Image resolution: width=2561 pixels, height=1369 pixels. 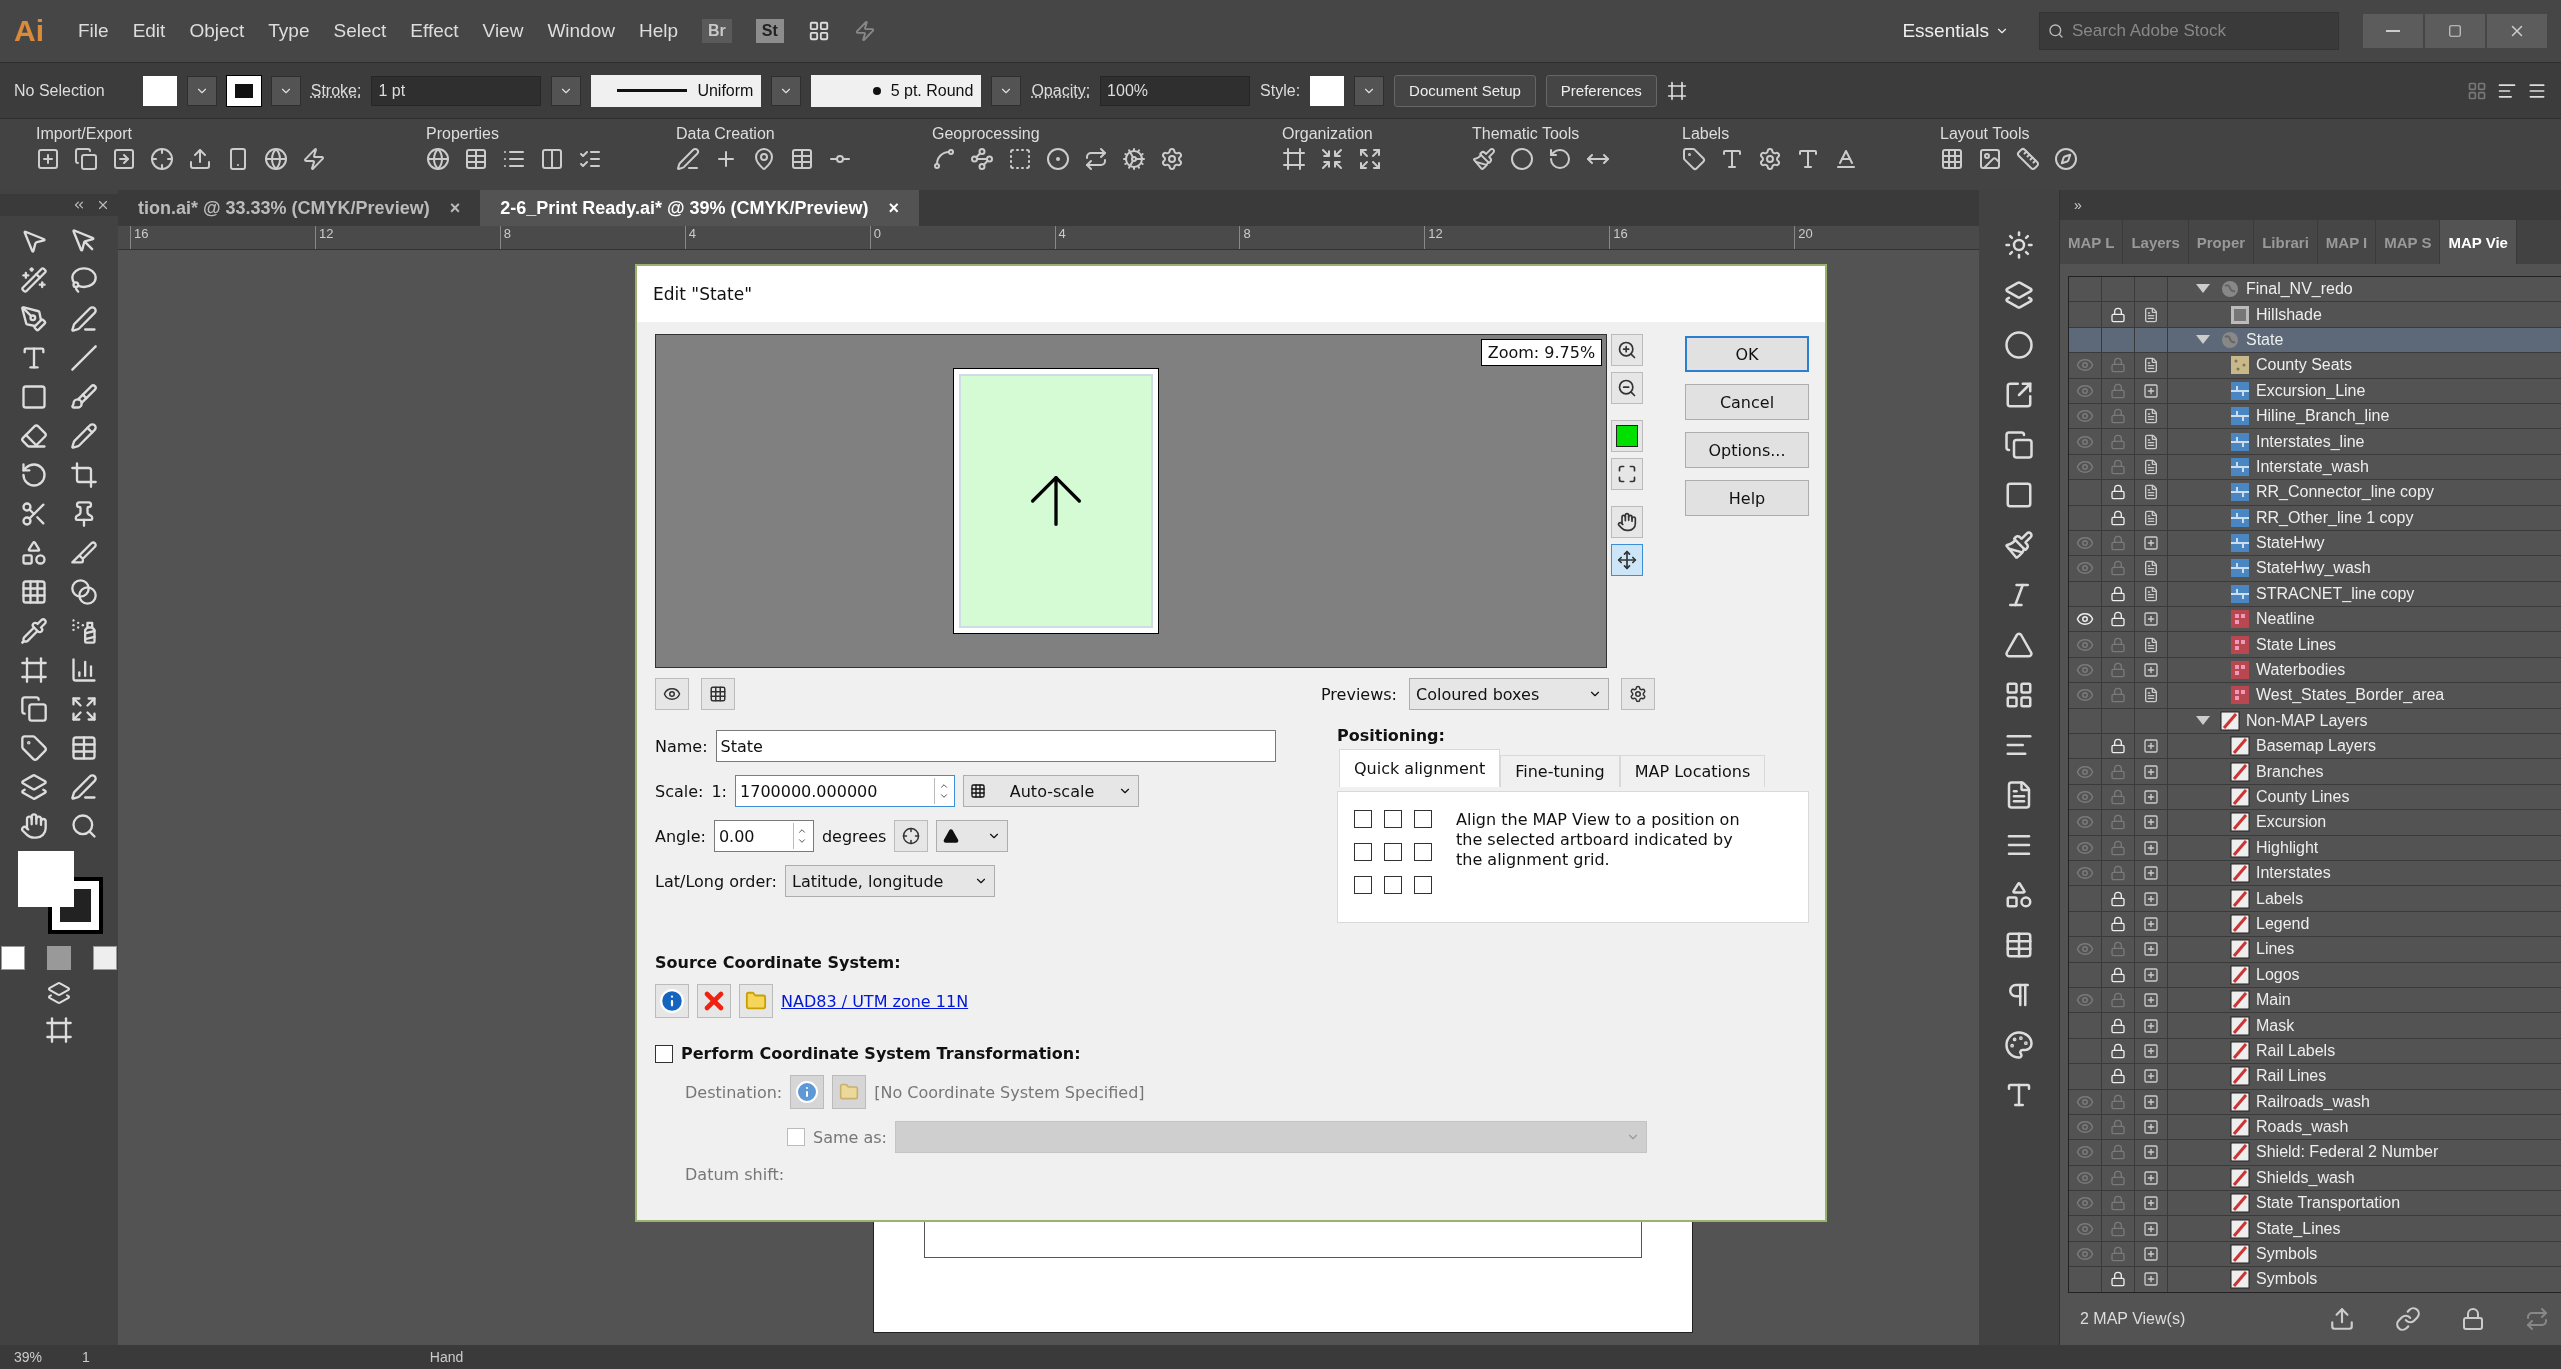 What do you see at coordinates (93, 31) in the screenshot?
I see `menu-item: File` at bounding box center [93, 31].